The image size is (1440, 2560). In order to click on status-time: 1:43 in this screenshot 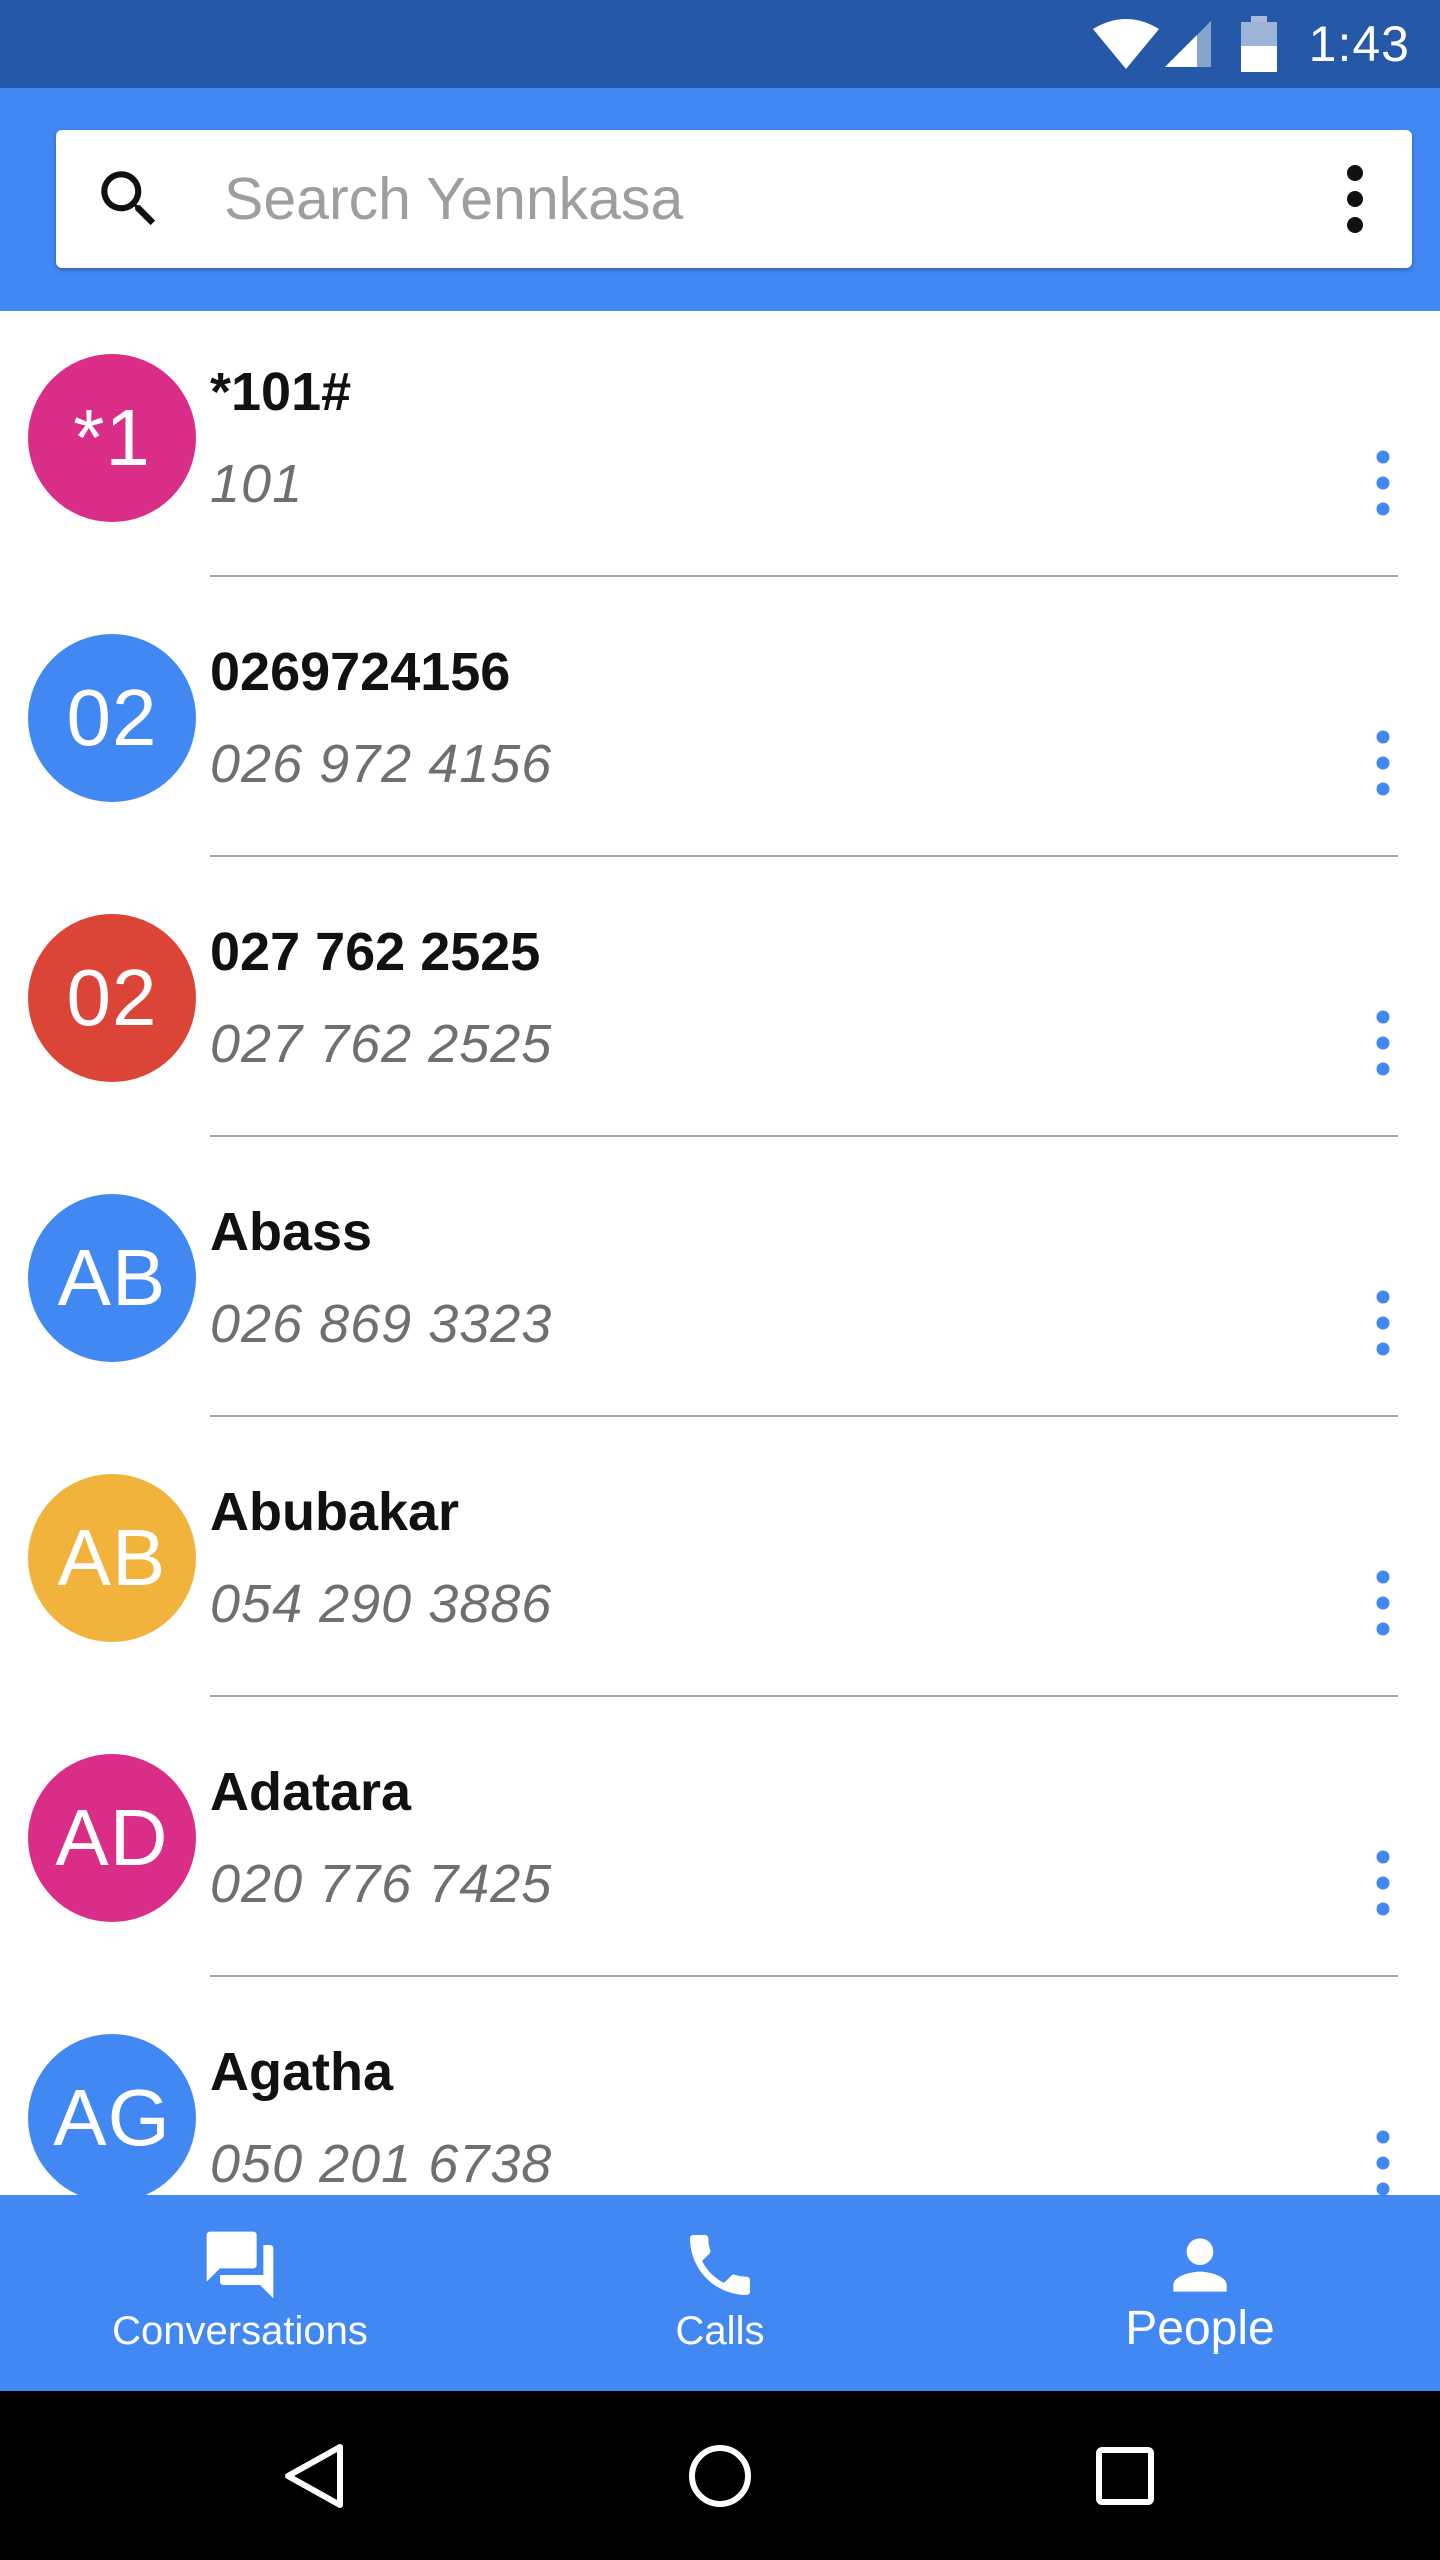, I will do `click(1359, 44)`.